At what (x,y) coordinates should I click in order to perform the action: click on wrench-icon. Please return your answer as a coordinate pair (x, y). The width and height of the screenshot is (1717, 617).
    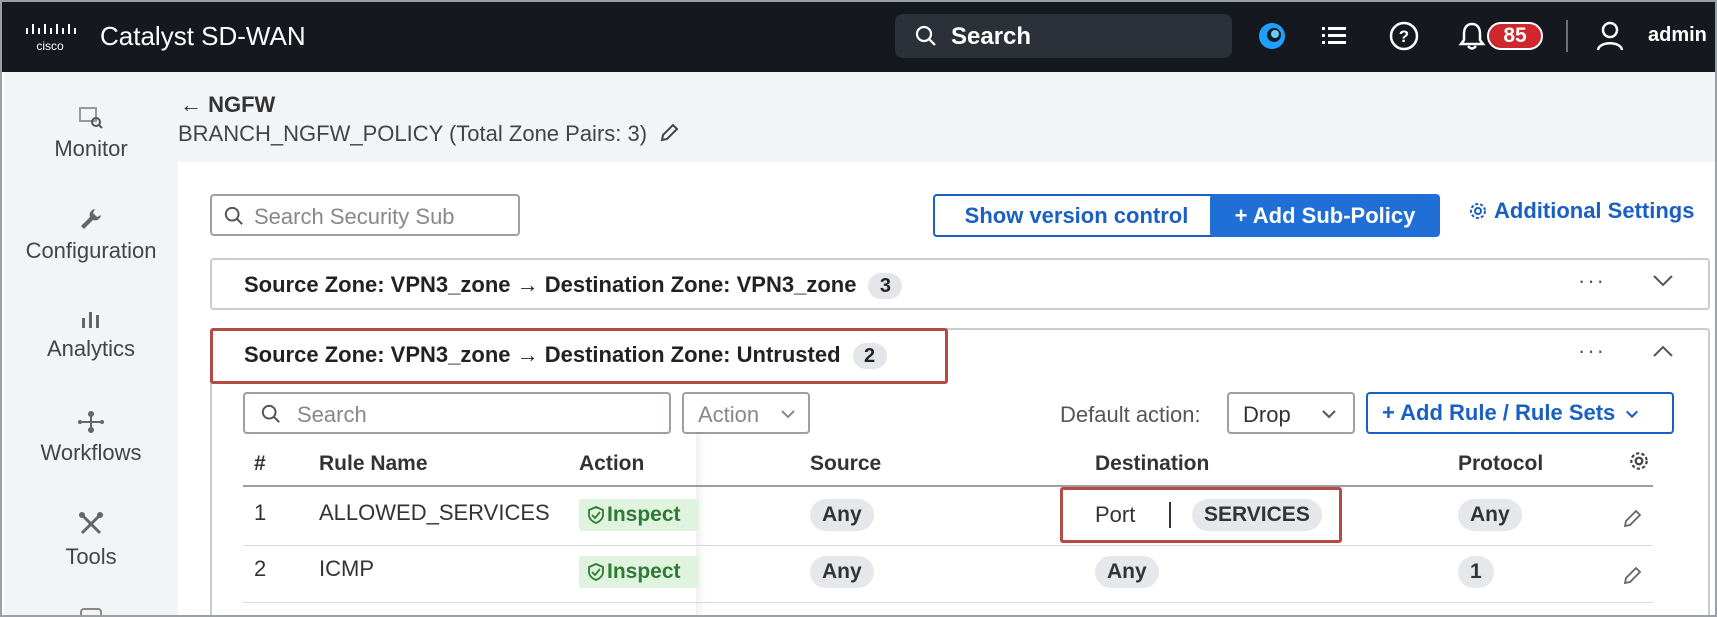
    Looking at the image, I should click on (91, 219).